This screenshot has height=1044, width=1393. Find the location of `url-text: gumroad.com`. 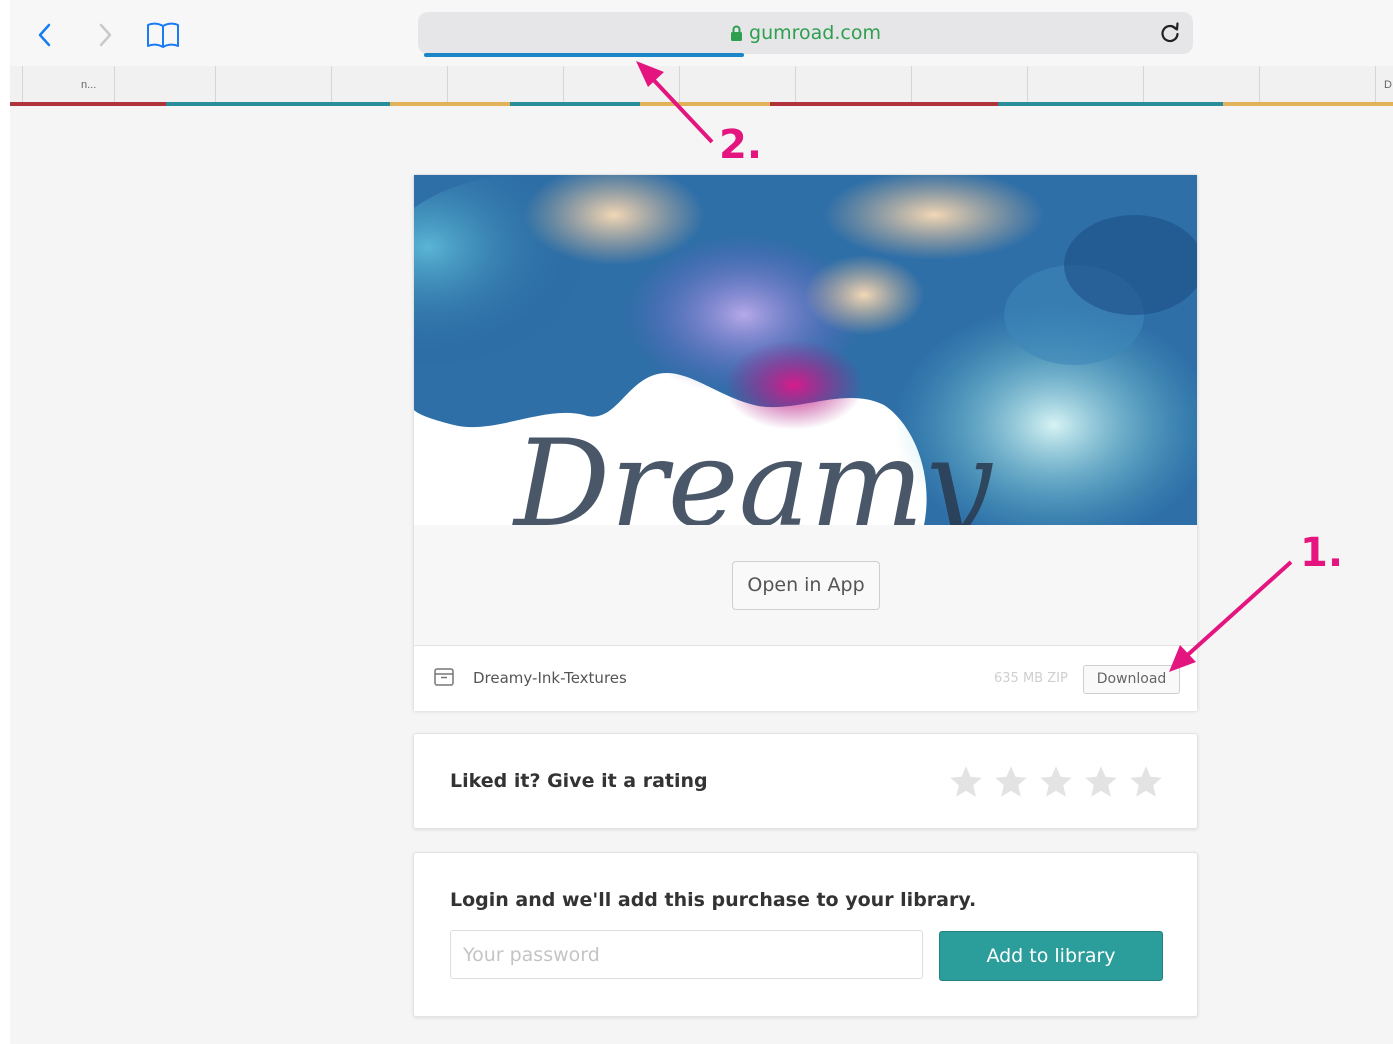

url-text: gumroad.com is located at coordinates (815, 33).